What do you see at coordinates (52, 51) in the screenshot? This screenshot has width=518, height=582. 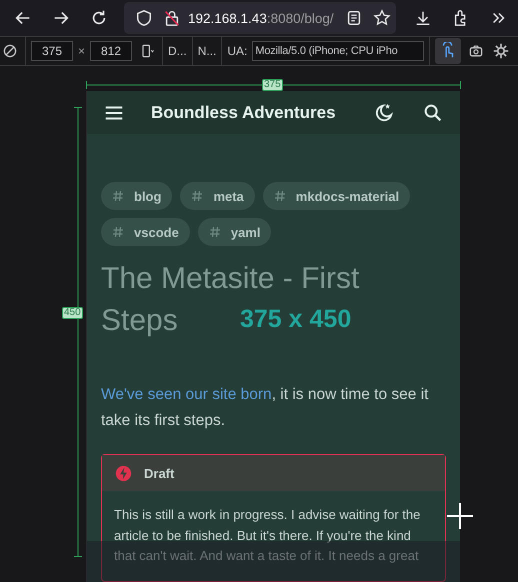 I see `width-field: 375` at bounding box center [52, 51].